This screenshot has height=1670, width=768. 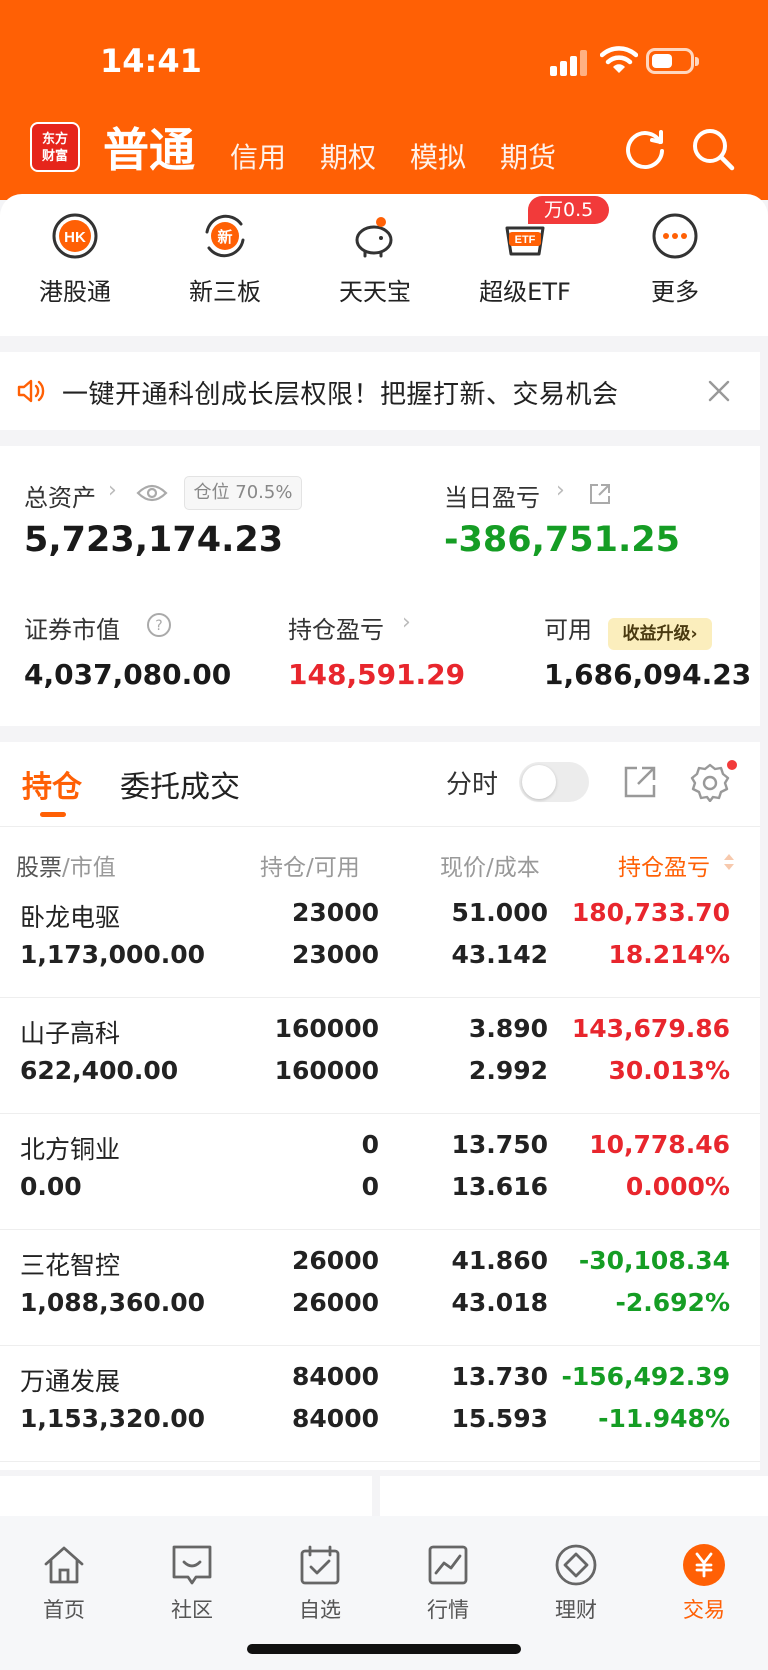 What do you see at coordinates (438, 156) in the screenshot?
I see `tab-simulation: 模拟` at bounding box center [438, 156].